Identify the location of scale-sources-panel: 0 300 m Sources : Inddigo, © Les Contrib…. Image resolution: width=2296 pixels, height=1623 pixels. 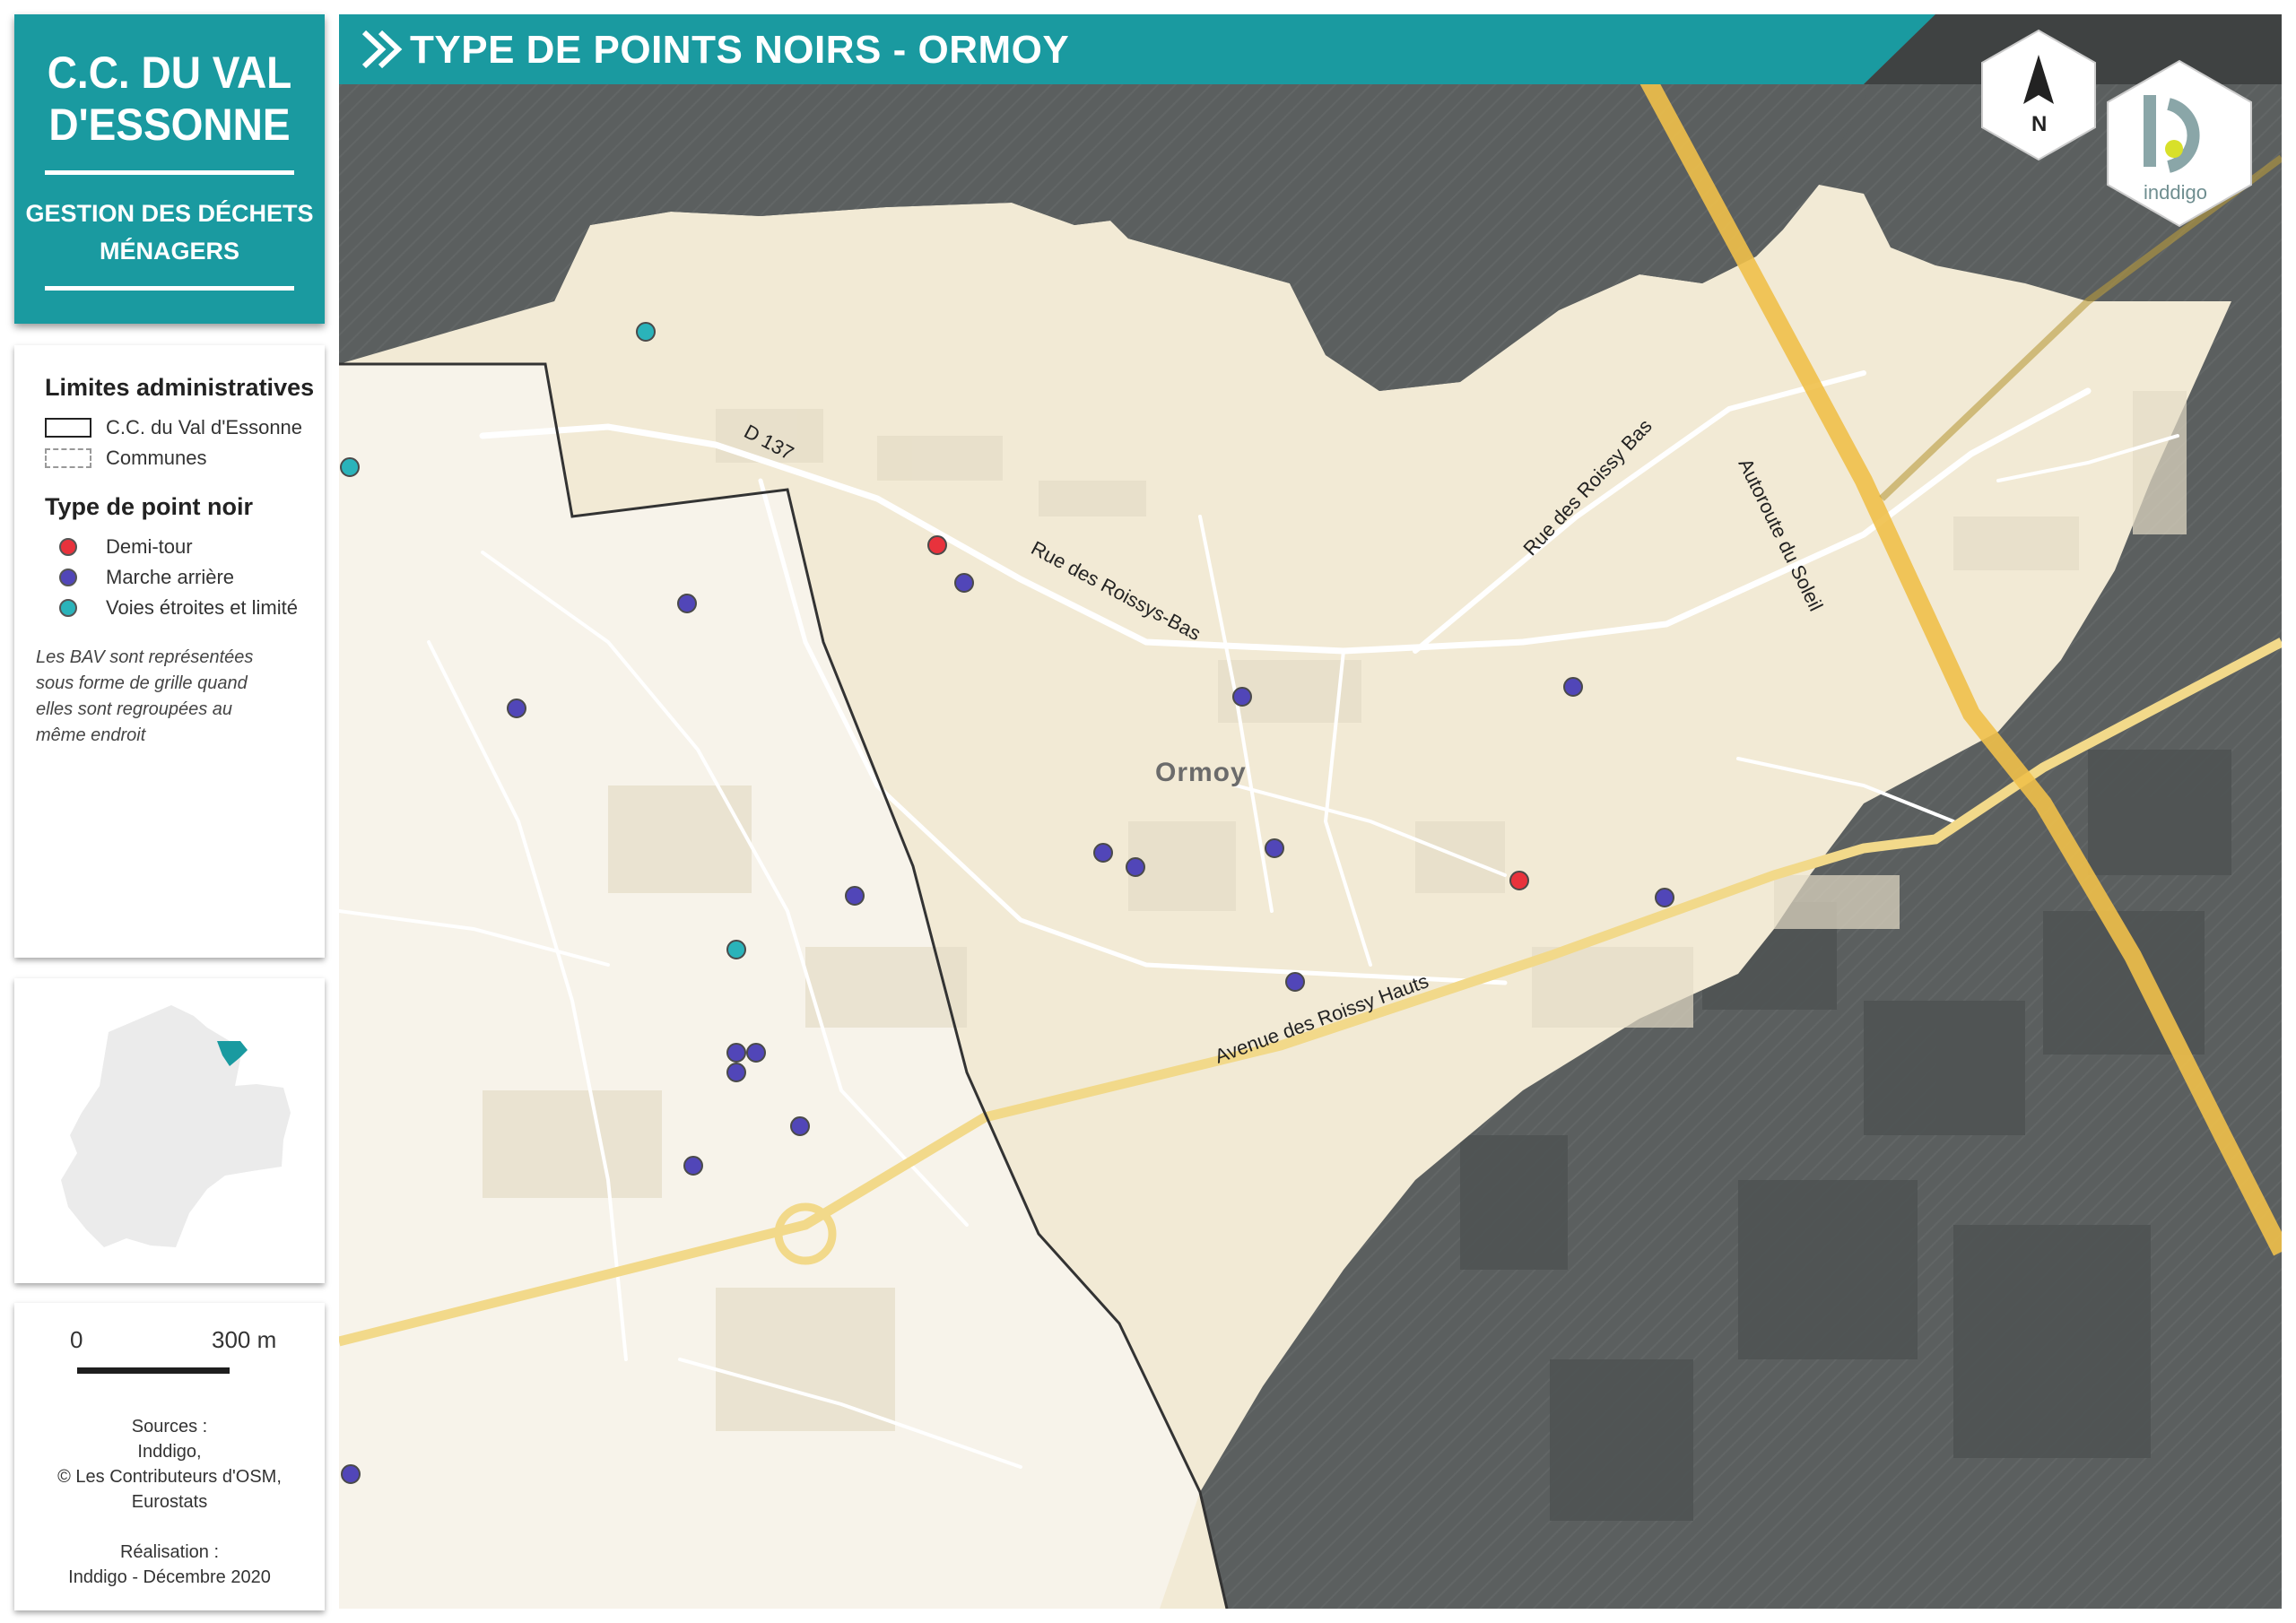
(169, 1456).